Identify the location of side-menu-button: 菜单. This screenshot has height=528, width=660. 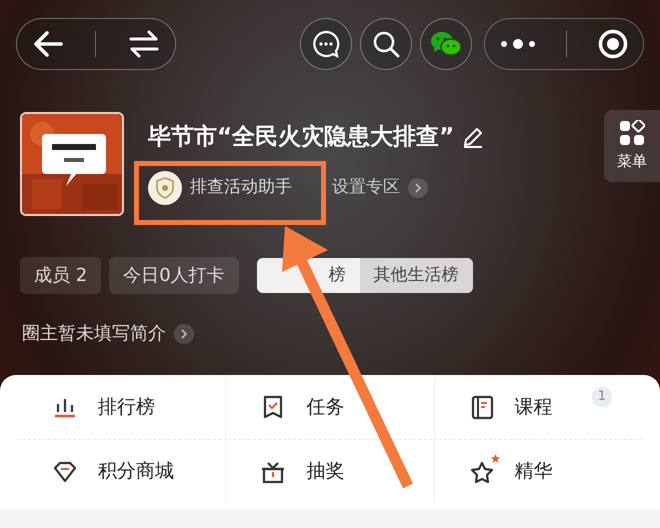
(632, 146).